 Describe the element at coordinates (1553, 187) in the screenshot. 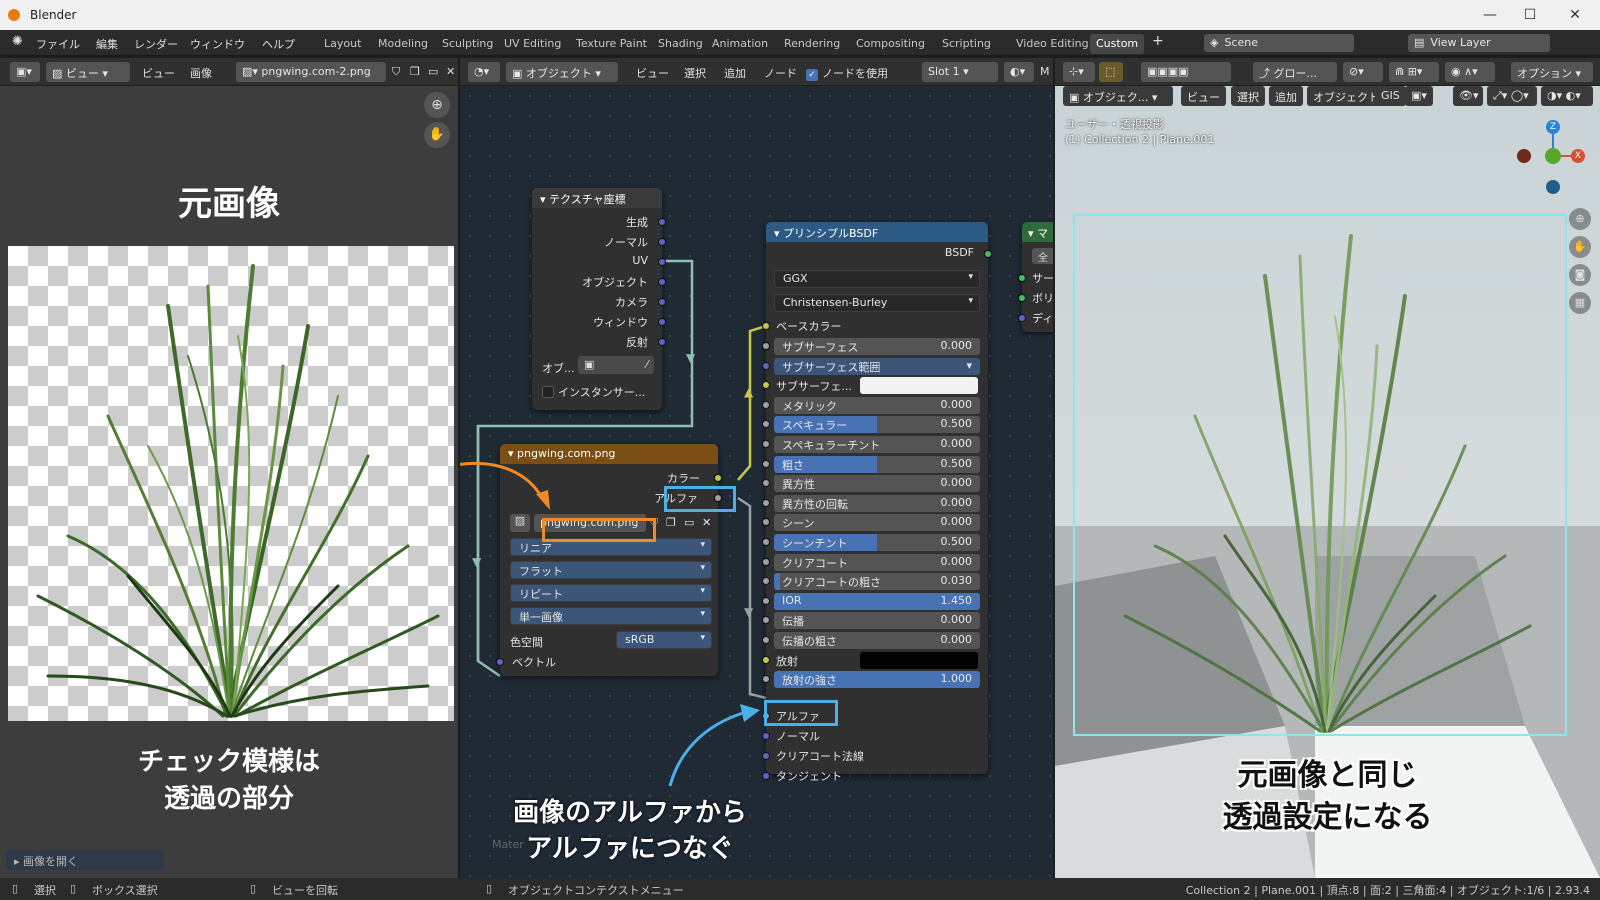

I see `gizmo-neg-y-axis` at that location.